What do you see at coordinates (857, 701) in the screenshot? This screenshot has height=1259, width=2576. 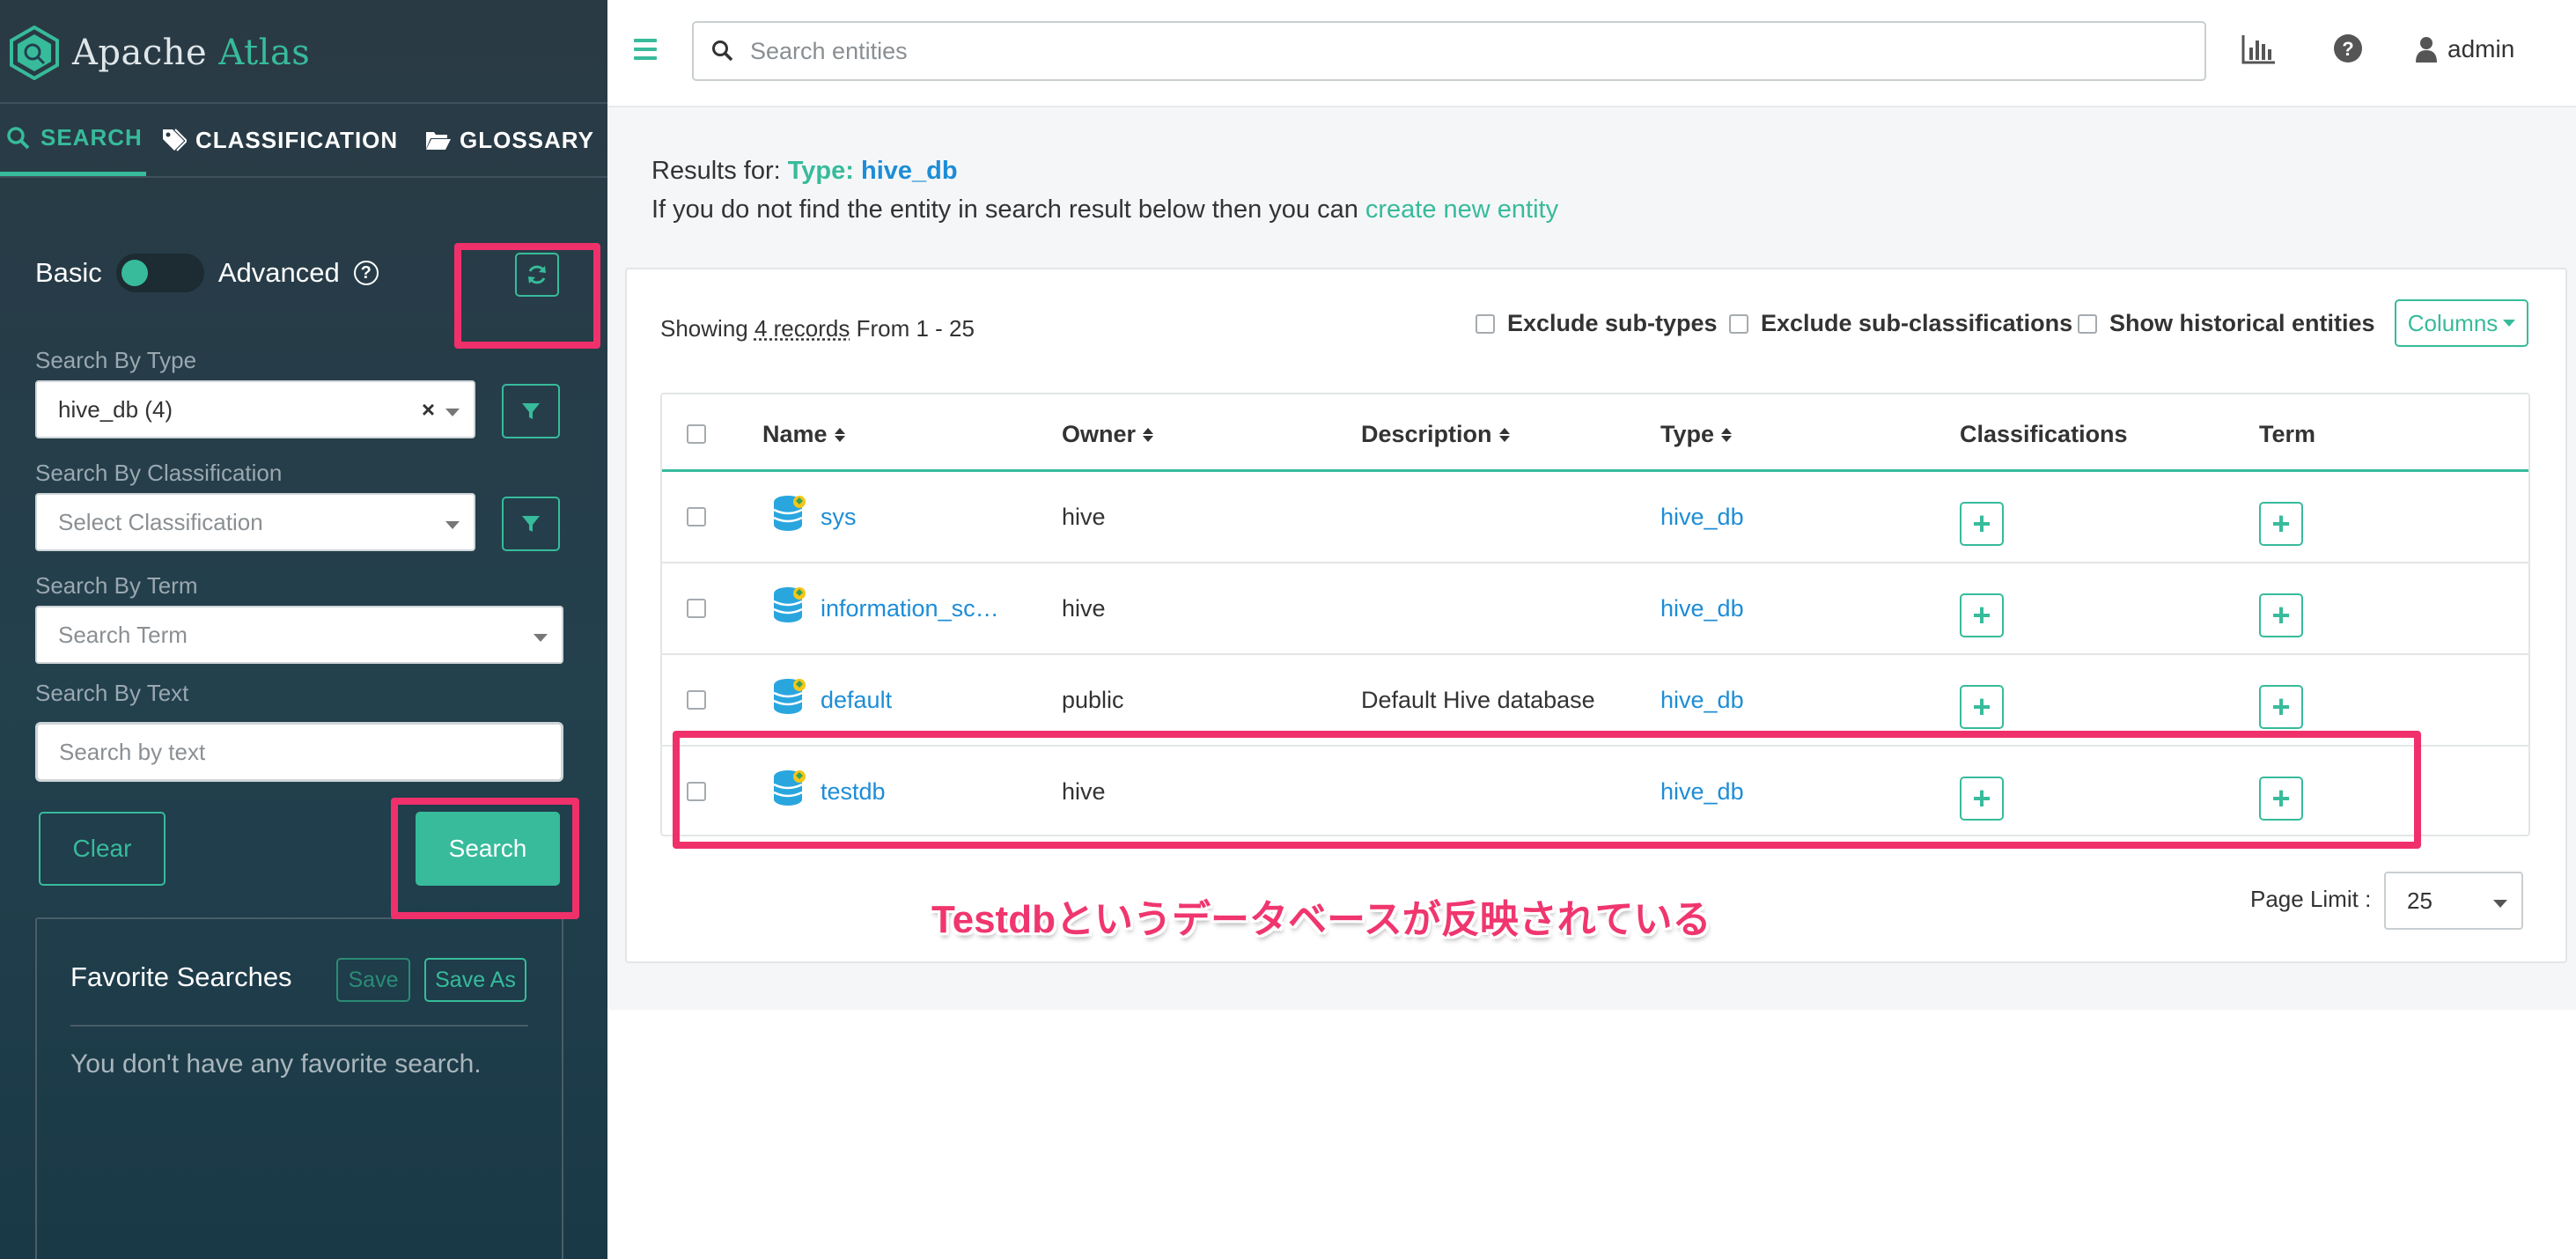 I see `entity-name-link: default` at bounding box center [857, 701].